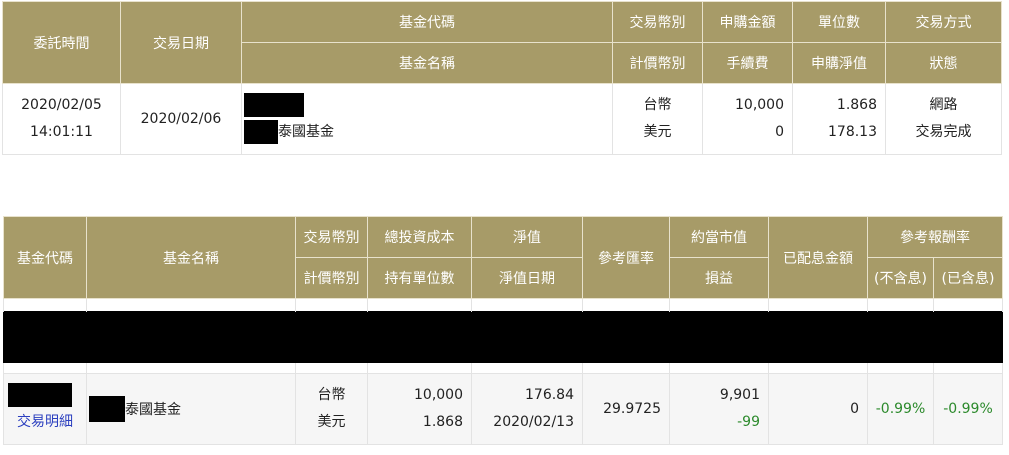 The image size is (1009, 455). What do you see at coordinates (626, 257) in the screenshot?
I see `header-ref-rate: 參考匯率` at bounding box center [626, 257].